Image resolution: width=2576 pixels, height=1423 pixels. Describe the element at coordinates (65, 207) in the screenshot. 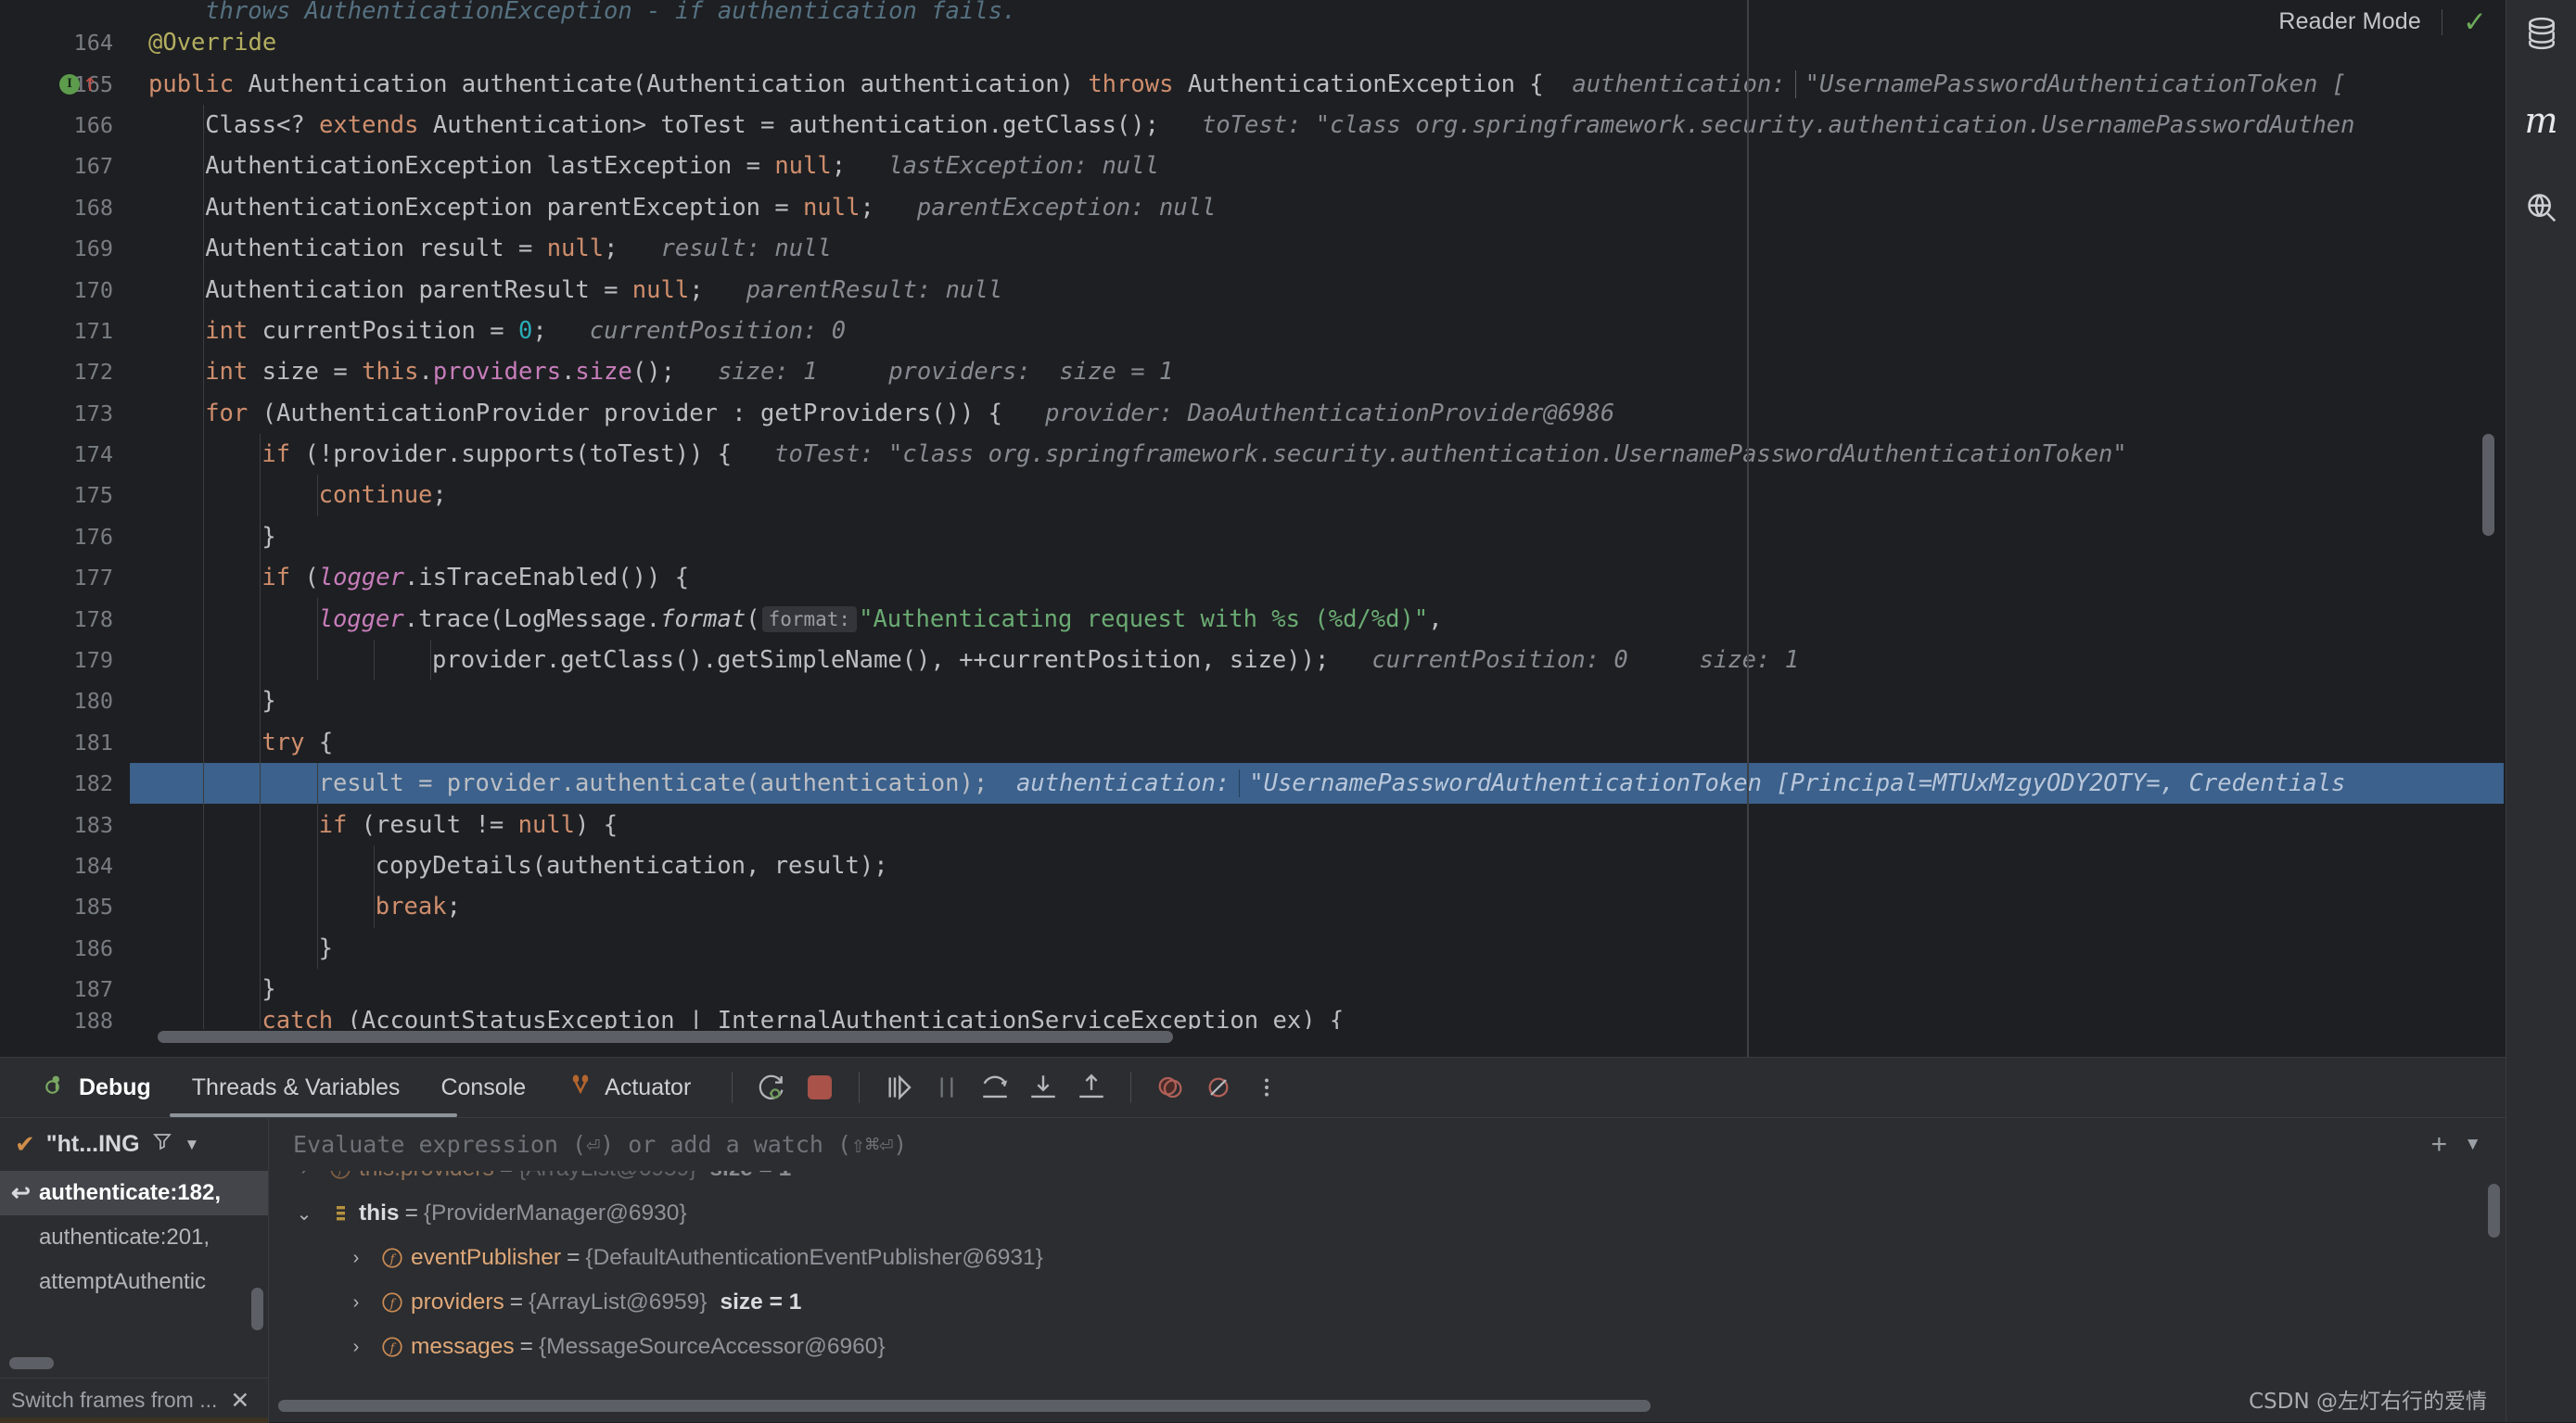

I see `line-number: 168` at that location.